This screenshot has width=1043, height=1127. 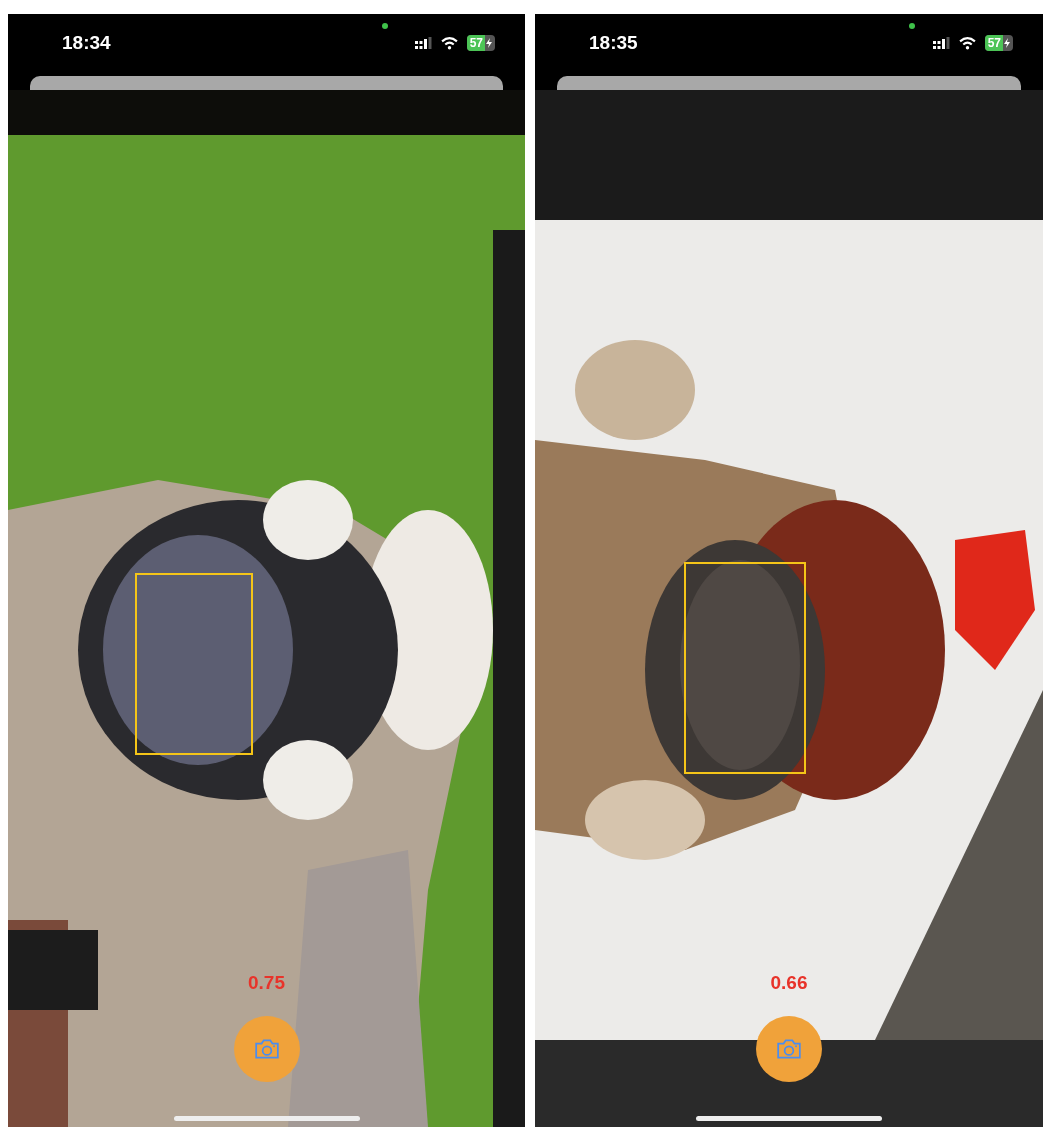 What do you see at coordinates (613, 43) in the screenshot?
I see `clock-time: 18:35` at bounding box center [613, 43].